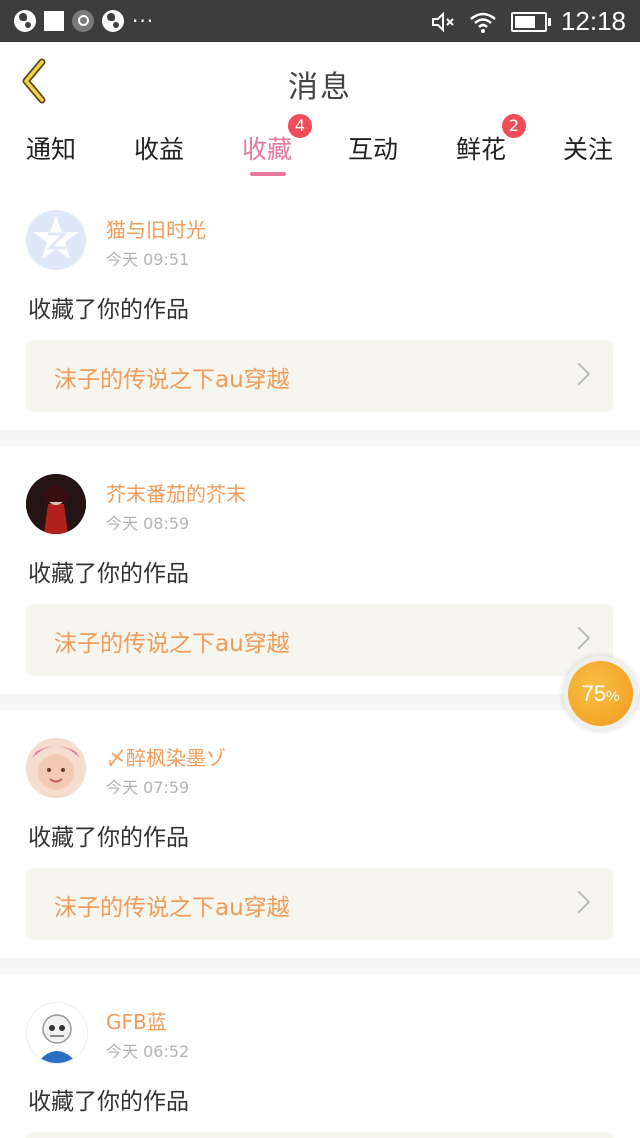 Image resolution: width=640 pixels, height=1138 pixels. I want to click on floating-progress-button: 75%, so click(600, 693).